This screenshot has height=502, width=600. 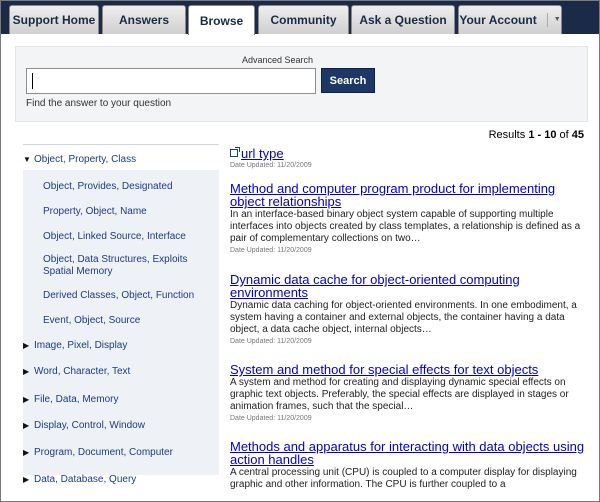 I want to click on category-image-pixel-display: ▶ Image, Pixel, Display, so click(x=75, y=345).